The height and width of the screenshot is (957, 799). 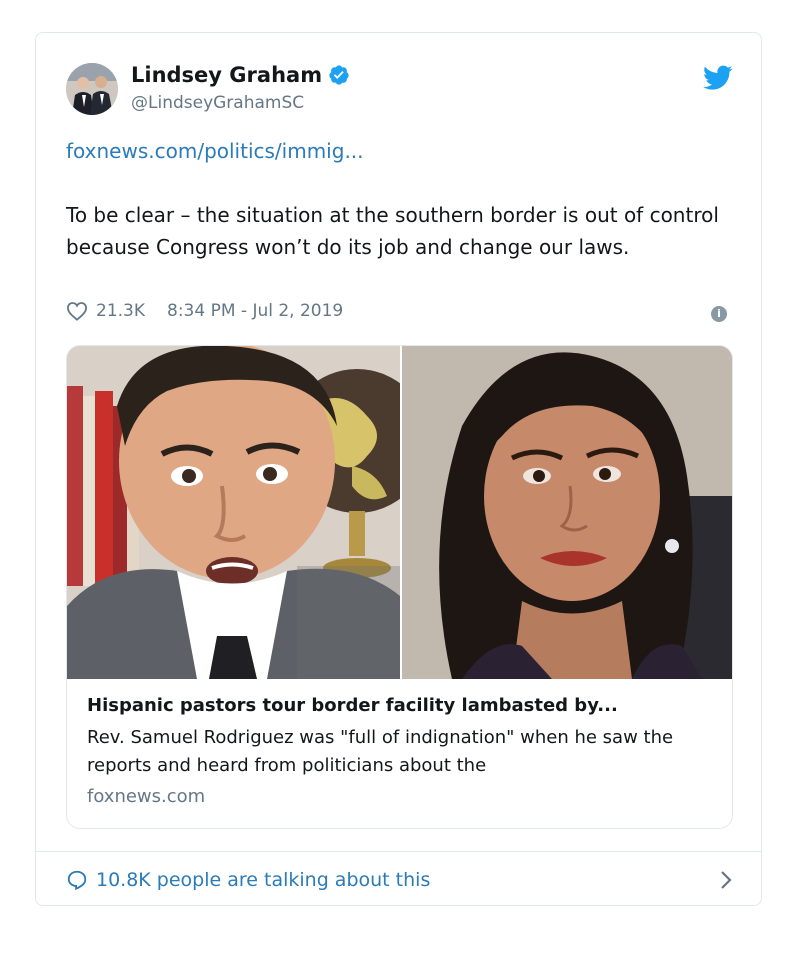 What do you see at coordinates (226, 75) in the screenshot?
I see `author-name-text: Lindsey Graham` at bounding box center [226, 75].